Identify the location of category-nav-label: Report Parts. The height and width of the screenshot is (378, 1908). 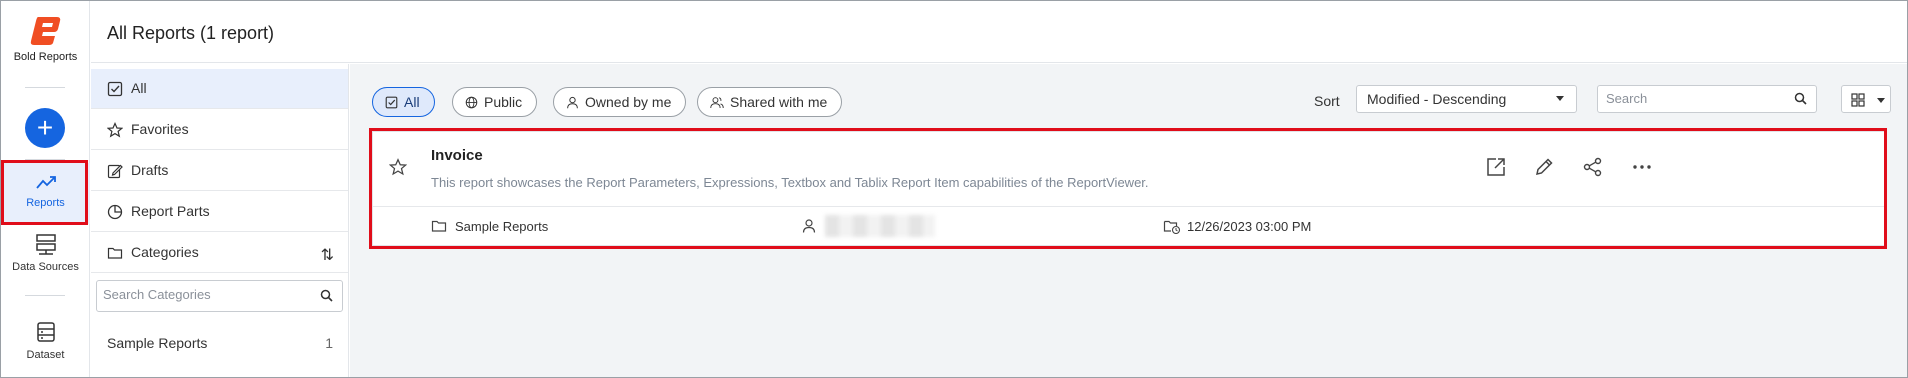
(170, 211).